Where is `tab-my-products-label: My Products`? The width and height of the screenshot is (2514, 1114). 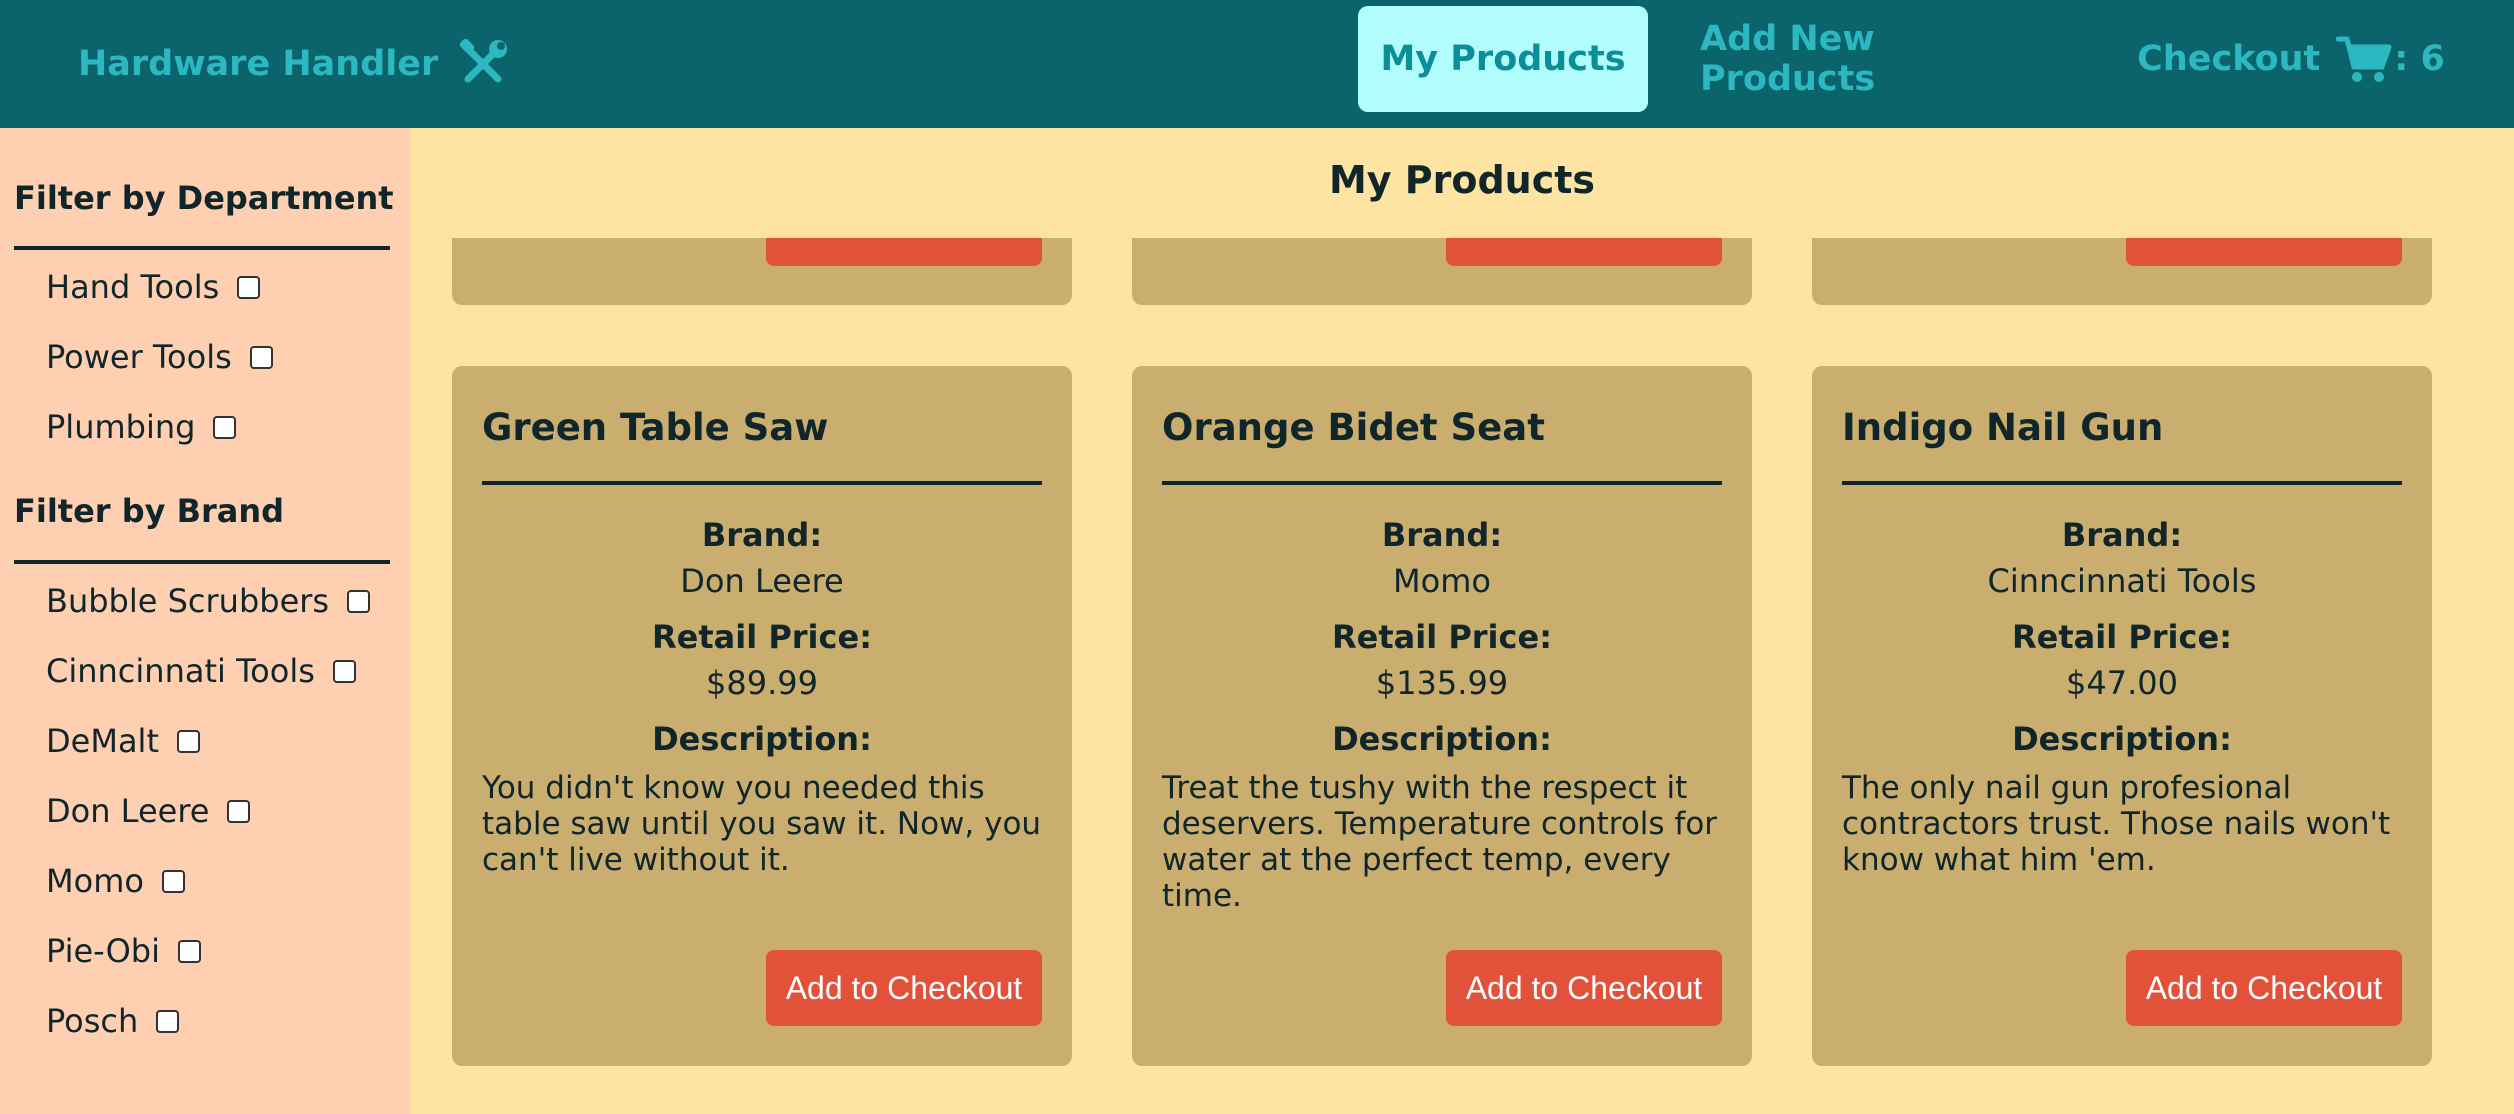
tab-my-products-label: My Products is located at coordinates (1503, 59).